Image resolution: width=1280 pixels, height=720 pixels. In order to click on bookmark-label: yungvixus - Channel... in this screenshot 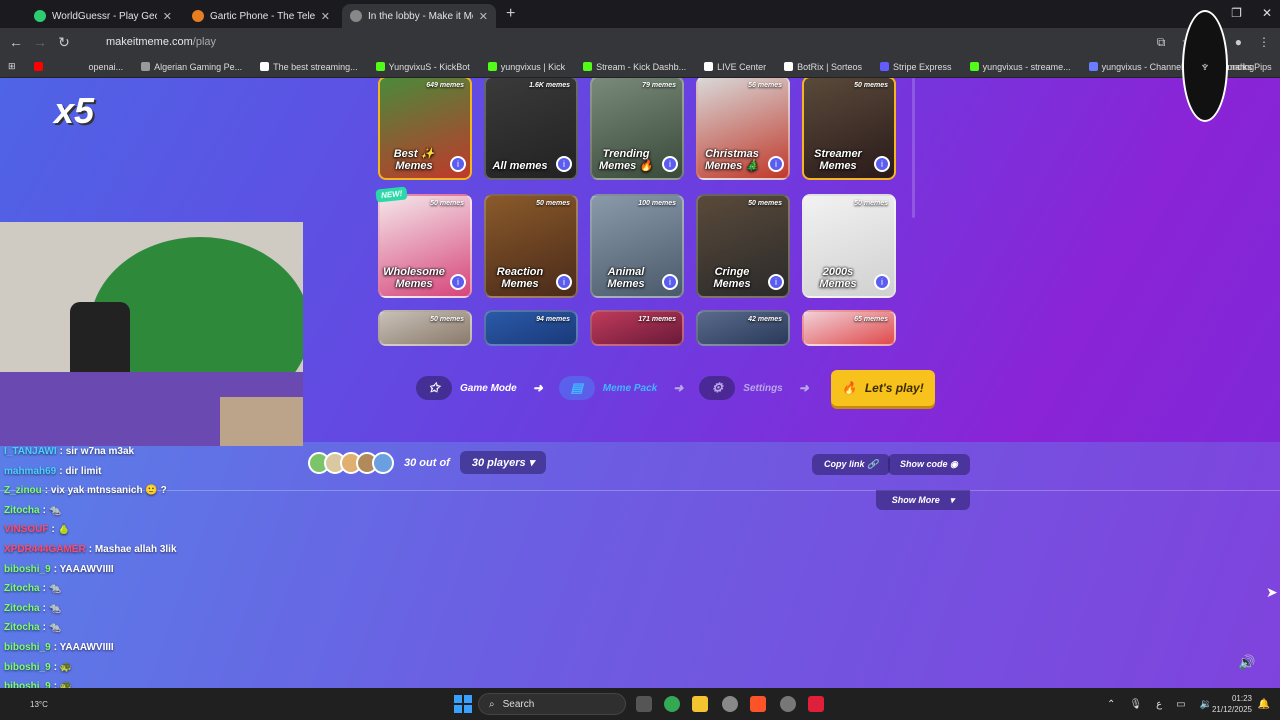, I will do `click(1146, 66)`.